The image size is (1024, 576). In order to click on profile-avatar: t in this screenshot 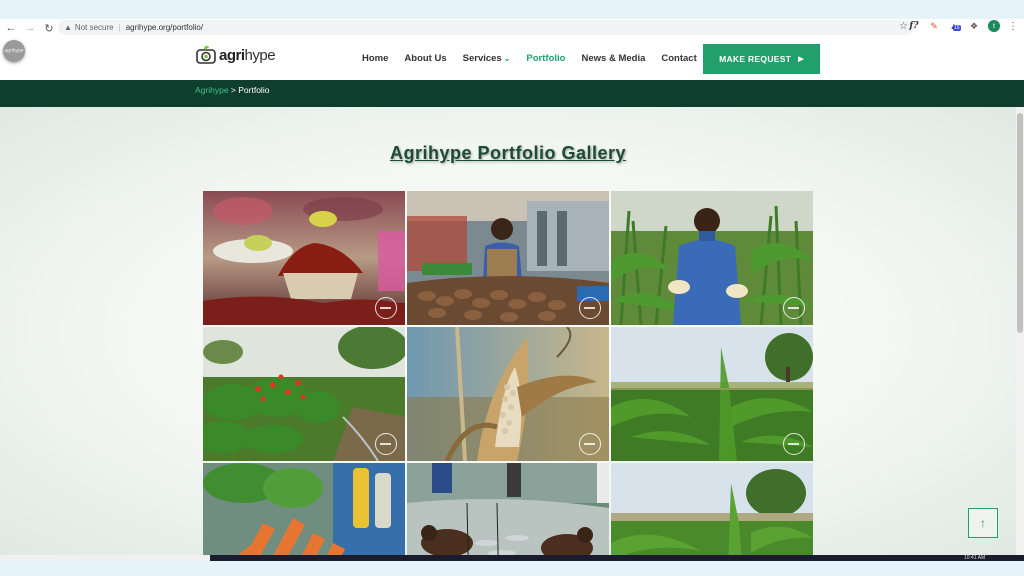, I will do `click(994, 26)`.